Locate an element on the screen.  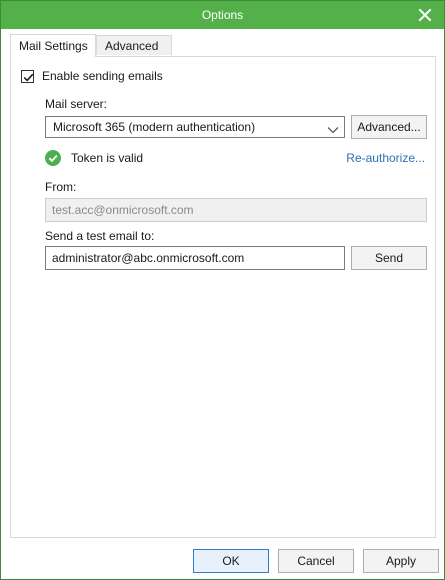
success-check-icon is located at coordinates (53, 158).